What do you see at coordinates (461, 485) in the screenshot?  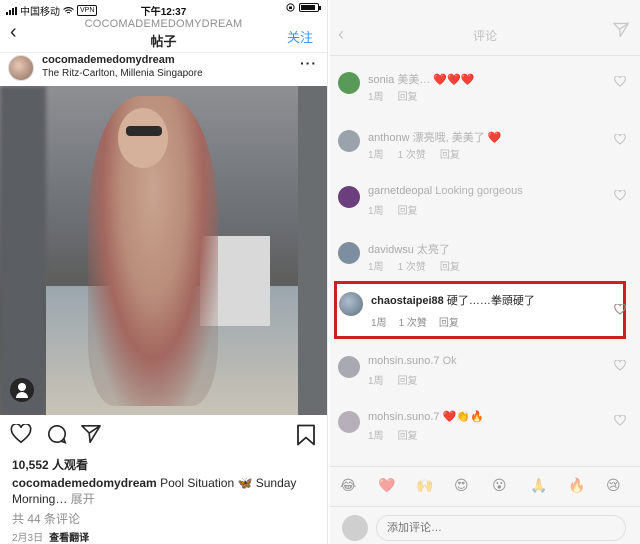 I see `emoji-heart-eyes-button: 😍` at bounding box center [461, 485].